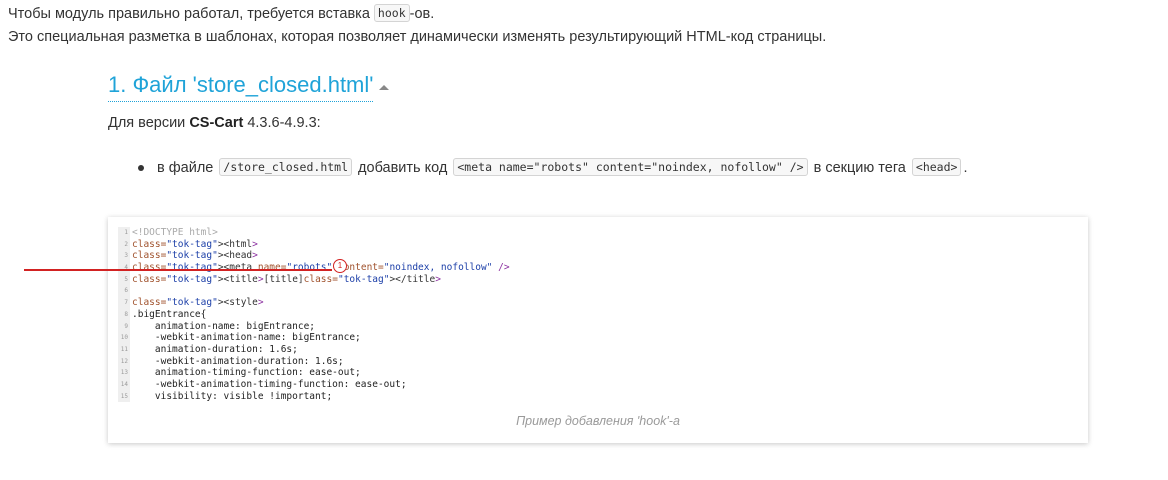 The width and height of the screenshot is (1168, 480). I want to click on code-line: 15 visibility: visible !important;, so click(348, 396).